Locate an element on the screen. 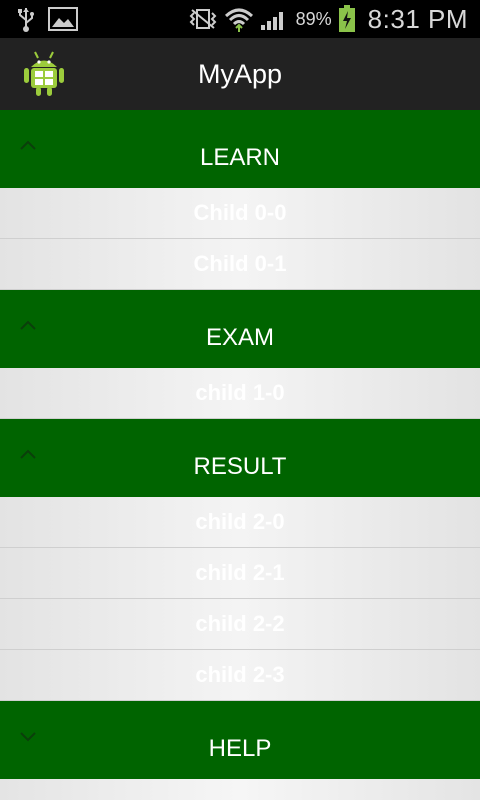  child-label: child 2-0 is located at coordinates (240, 521).